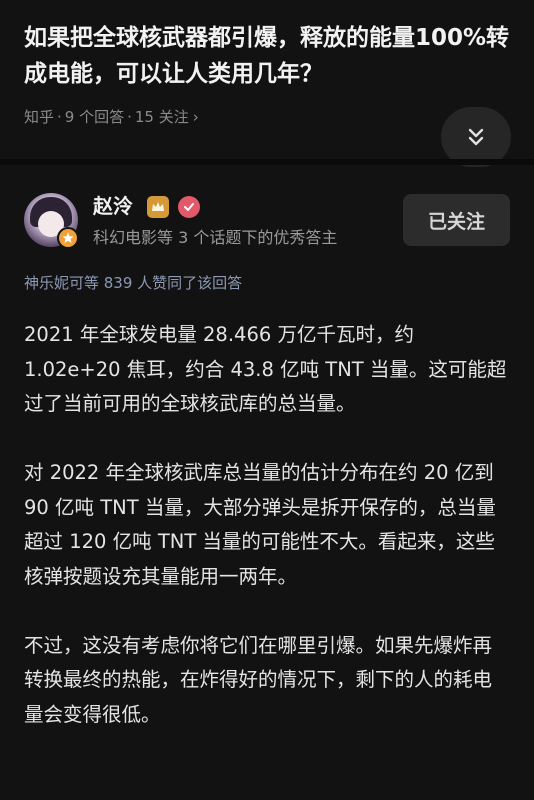 The width and height of the screenshot is (534, 800). Describe the element at coordinates (161, 117) in the screenshot. I see `follower-count: 15 关注` at that location.